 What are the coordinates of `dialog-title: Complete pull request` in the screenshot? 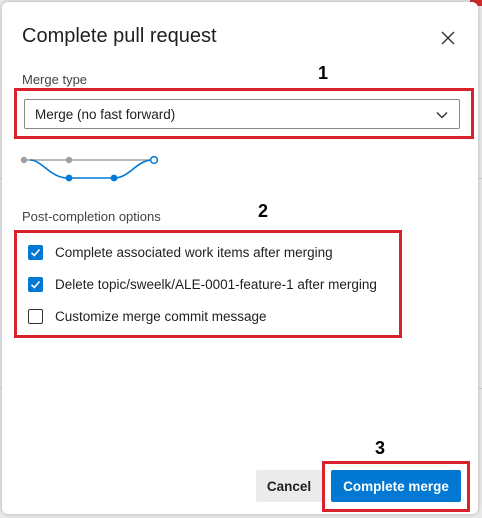 It's located at (119, 36).